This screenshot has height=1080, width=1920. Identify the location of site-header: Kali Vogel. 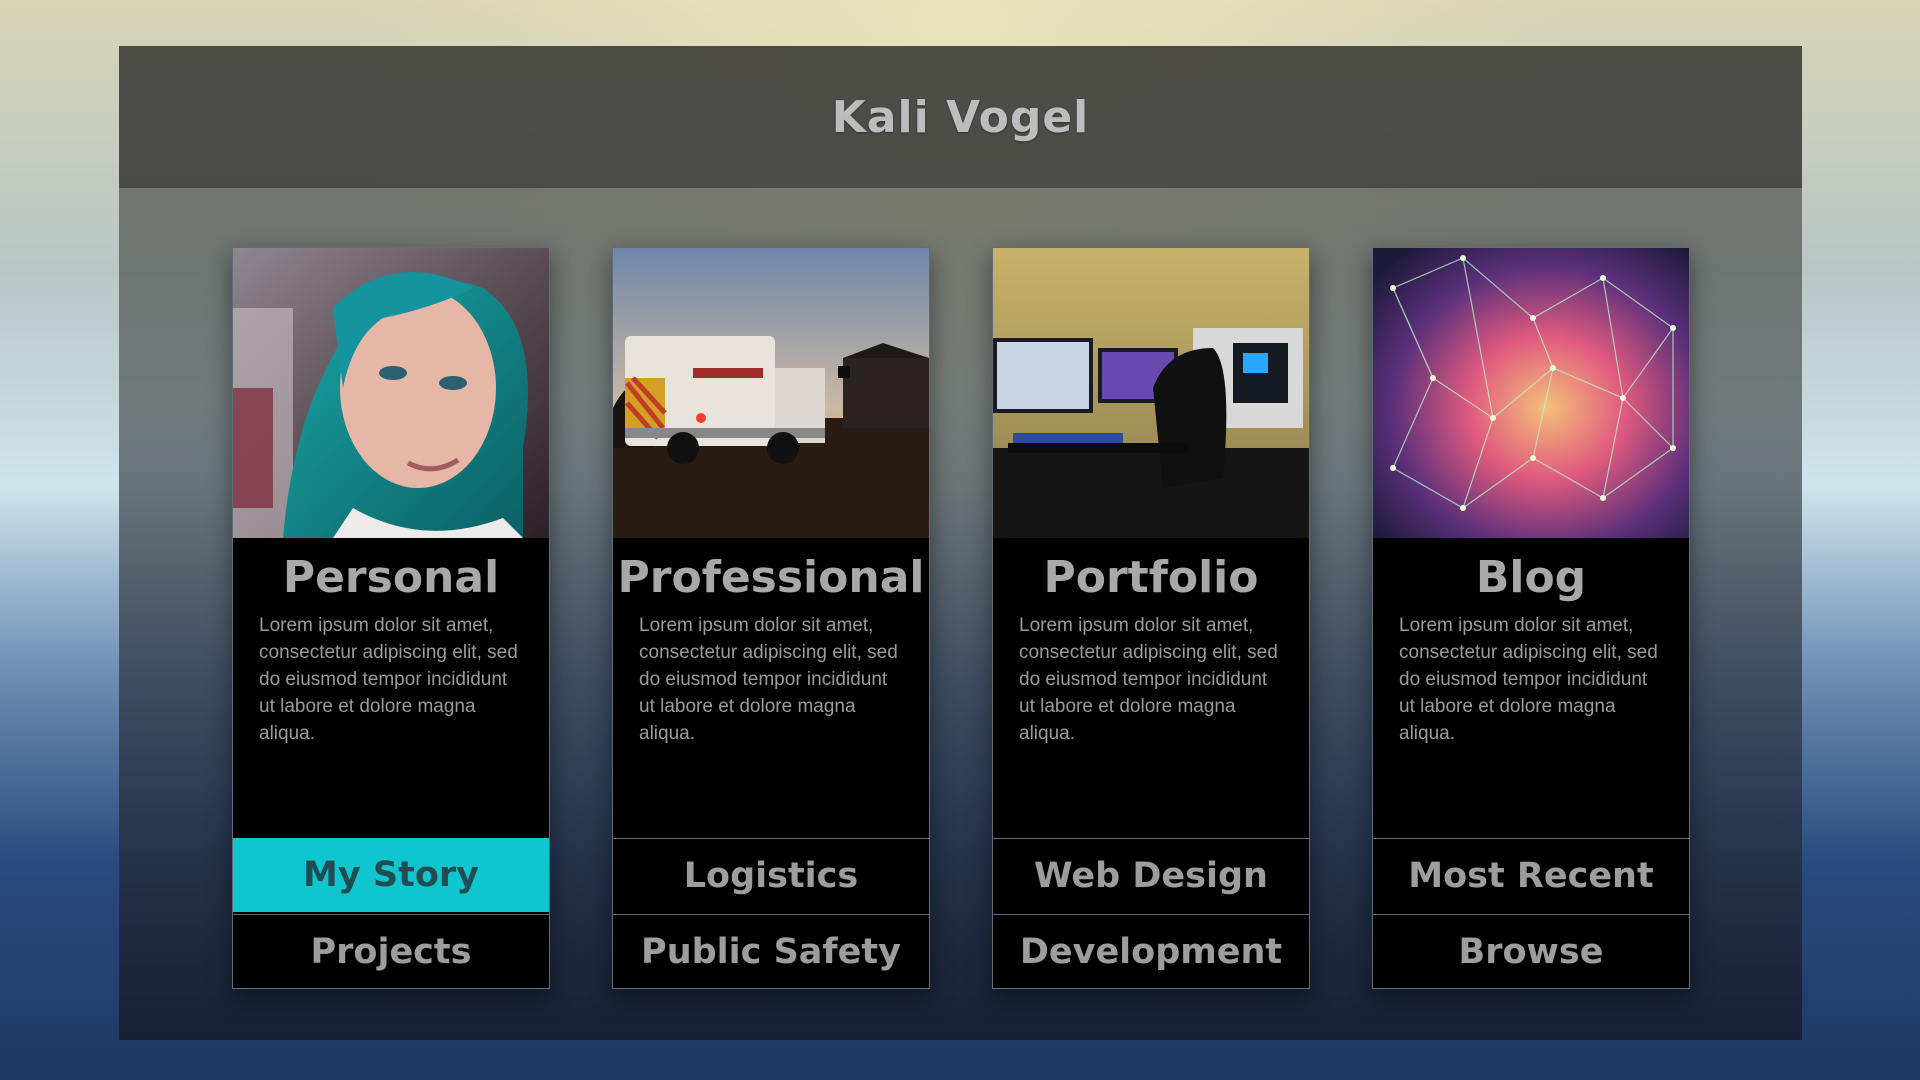
(960, 117).